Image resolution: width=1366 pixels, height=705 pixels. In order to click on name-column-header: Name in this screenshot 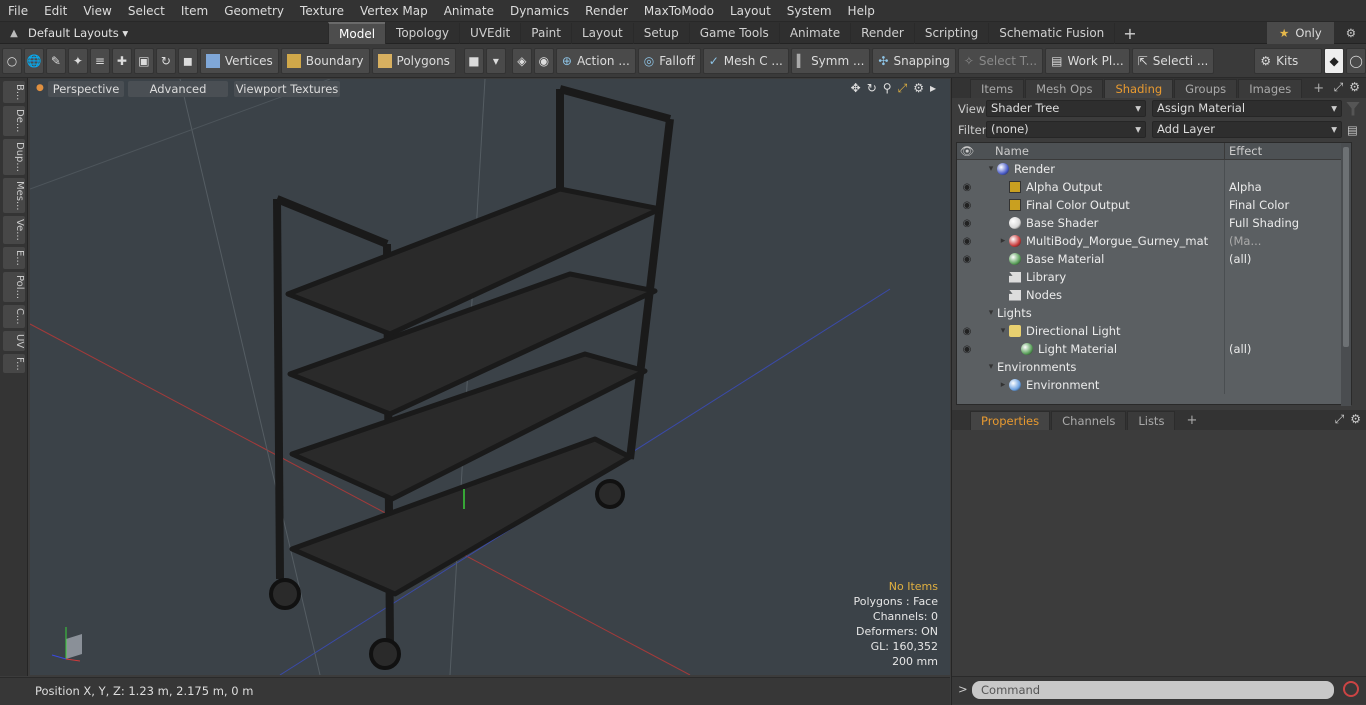, I will do `click(1101, 151)`.